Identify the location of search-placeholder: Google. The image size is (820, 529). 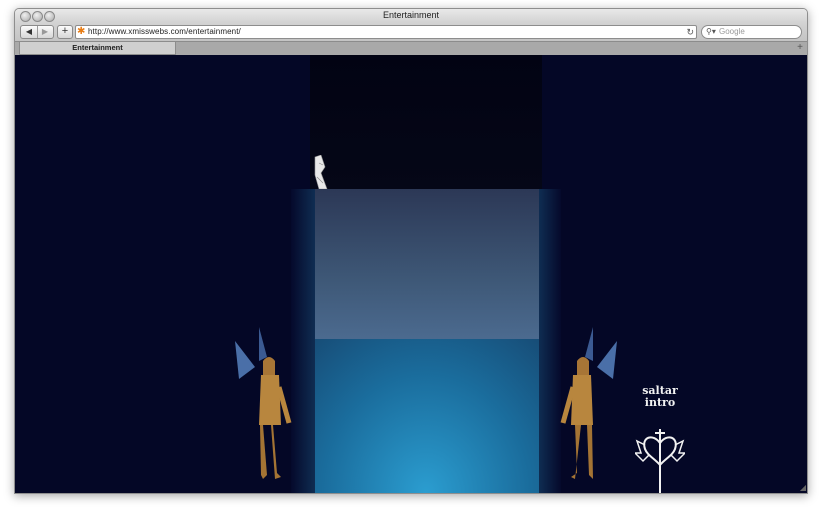
(732, 31).